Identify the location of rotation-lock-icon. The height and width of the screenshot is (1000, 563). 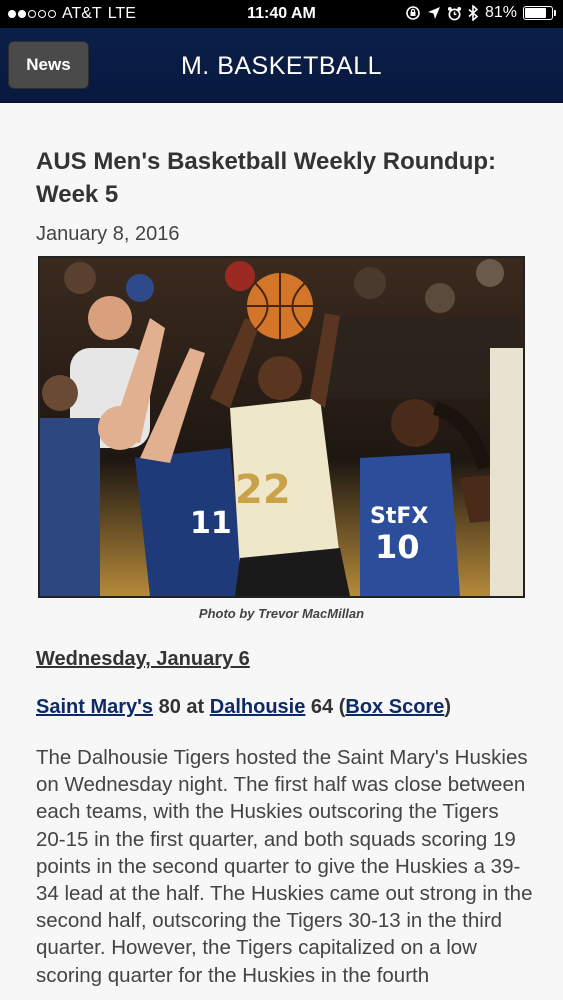
(413, 13).